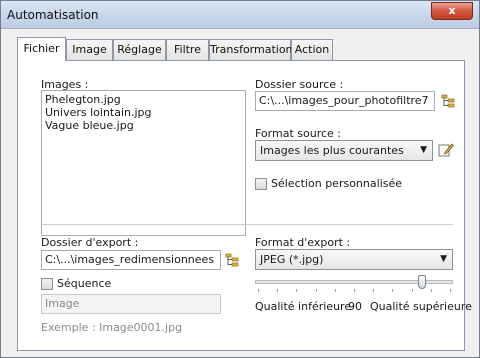 Image resolution: width=480 pixels, height=358 pixels. I want to click on sequence-example-text: Exemple : Image0001.jpg, so click(112, 327).